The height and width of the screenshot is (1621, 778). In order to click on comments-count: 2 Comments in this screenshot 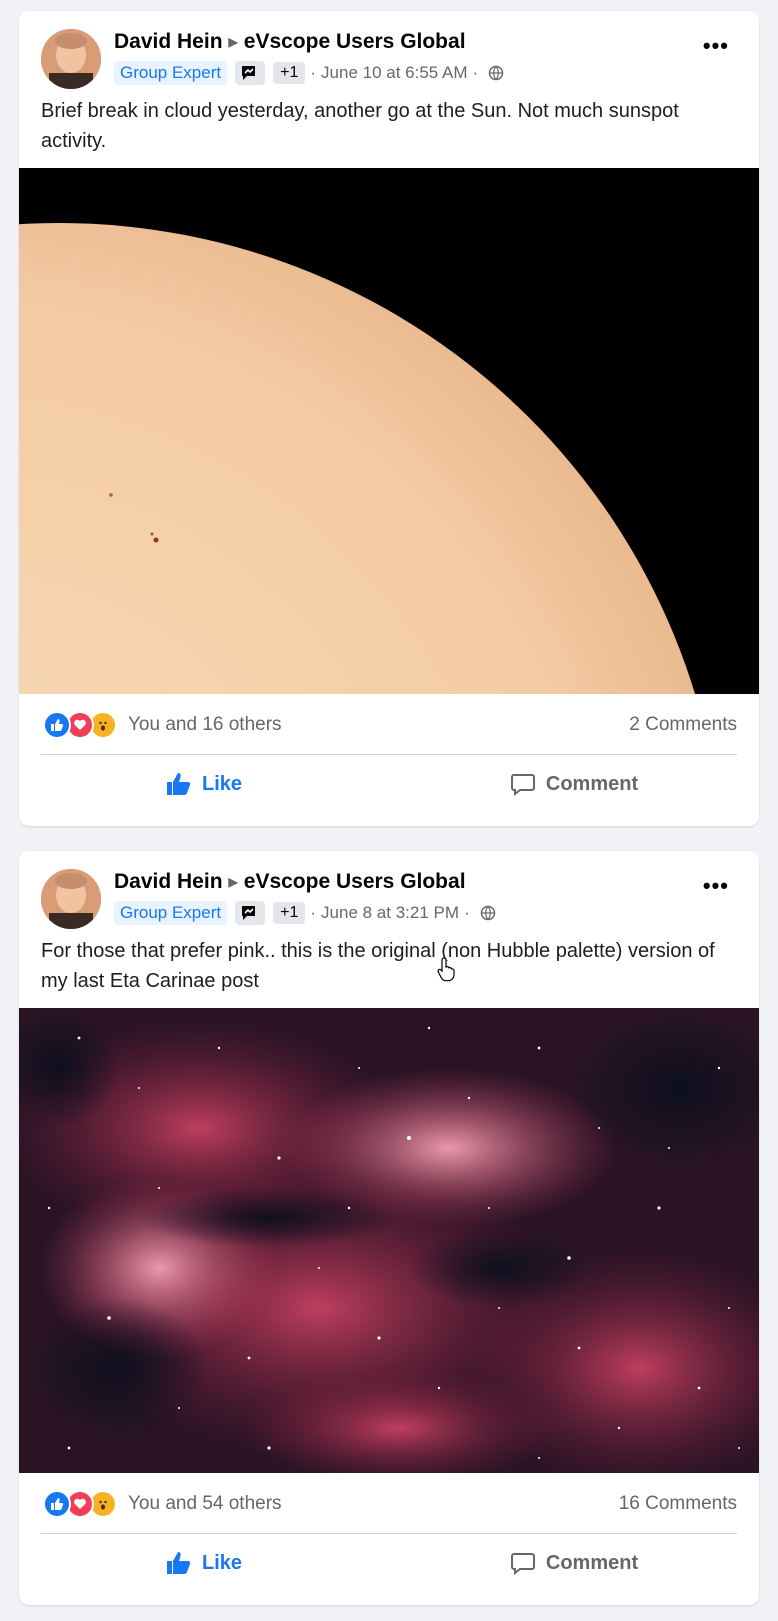, I will do `click(683, 725)`.